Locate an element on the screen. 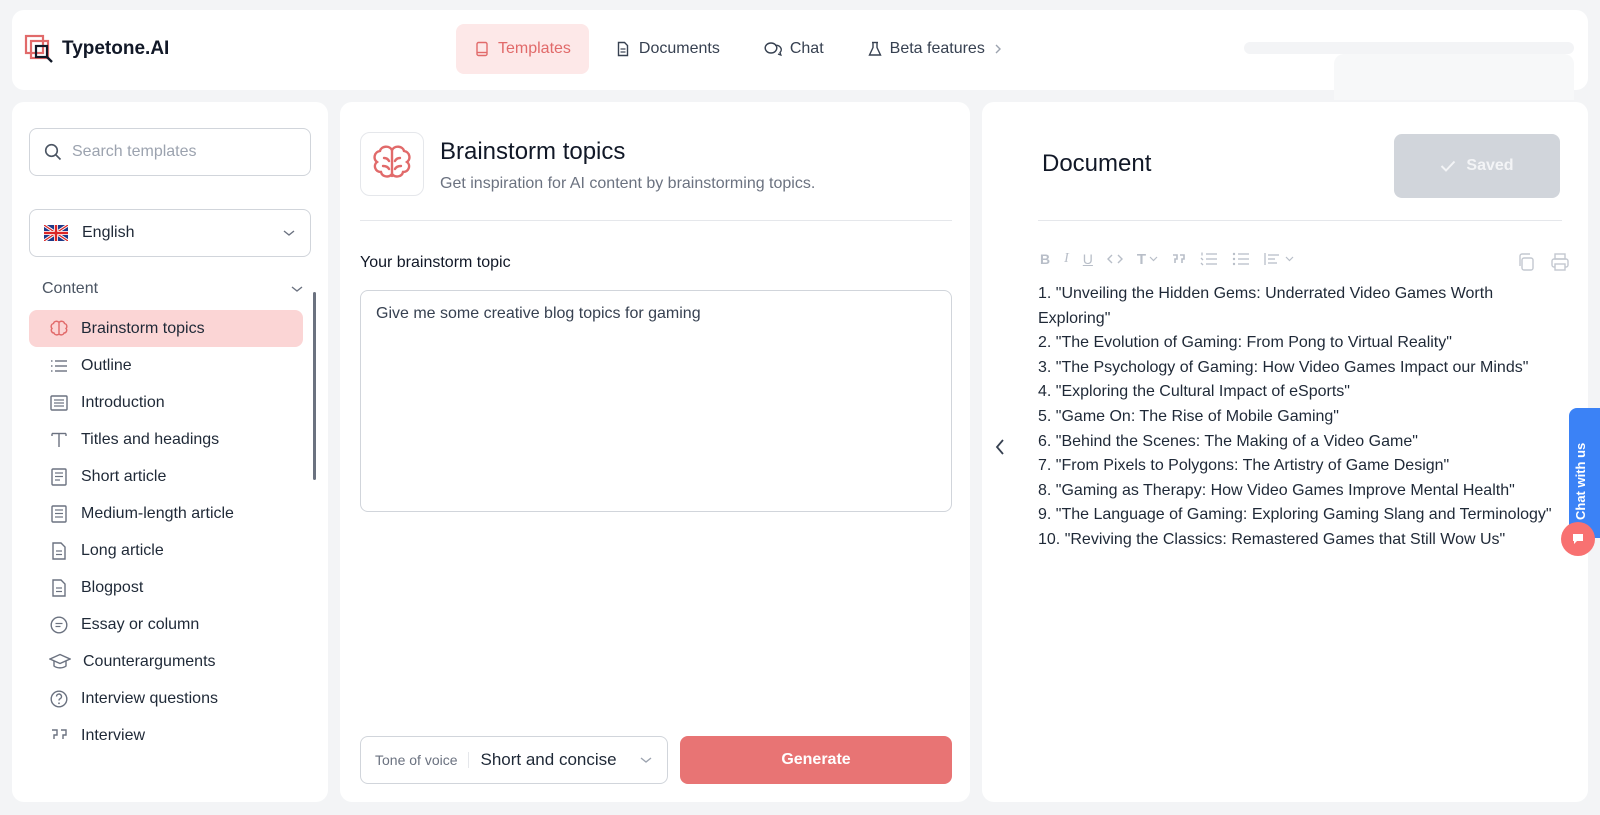 The image size is (1600, 815). quote-icon is located at coordinates (59, 733).